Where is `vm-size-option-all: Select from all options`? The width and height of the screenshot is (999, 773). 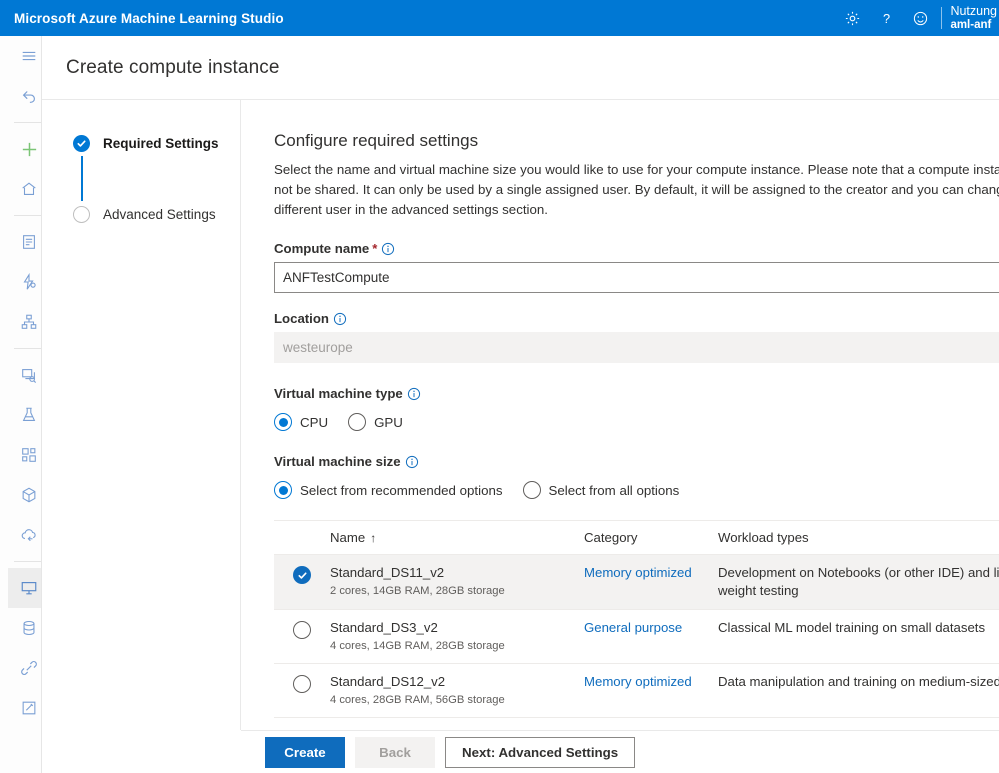 vm-size-option-all: Select from all options is located at coordinates (601, 490).